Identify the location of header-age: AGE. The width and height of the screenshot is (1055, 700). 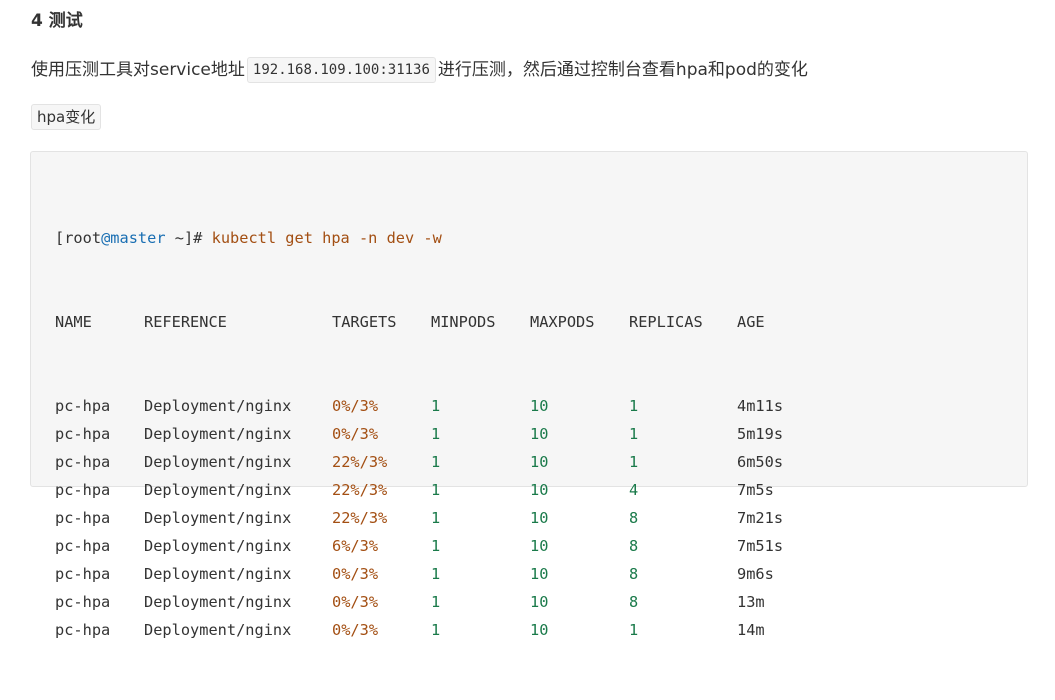
(751, 322).